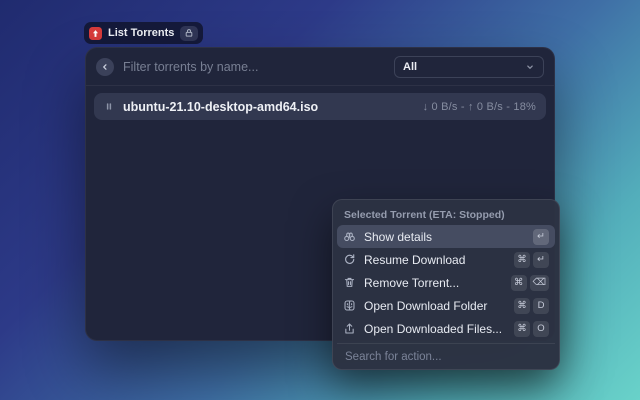  Describe the element at coordinates (254, 67) in the screenshot. I see `filter-input` at that location.